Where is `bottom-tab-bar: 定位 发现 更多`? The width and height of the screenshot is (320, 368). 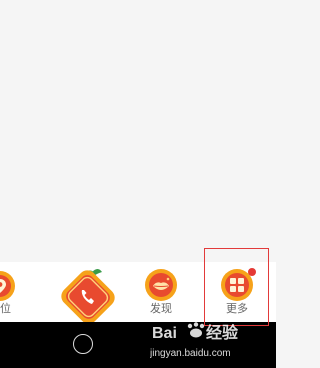
bottom-tab-bar: 定位 发现 更多 is located at coordinates (138, 292).